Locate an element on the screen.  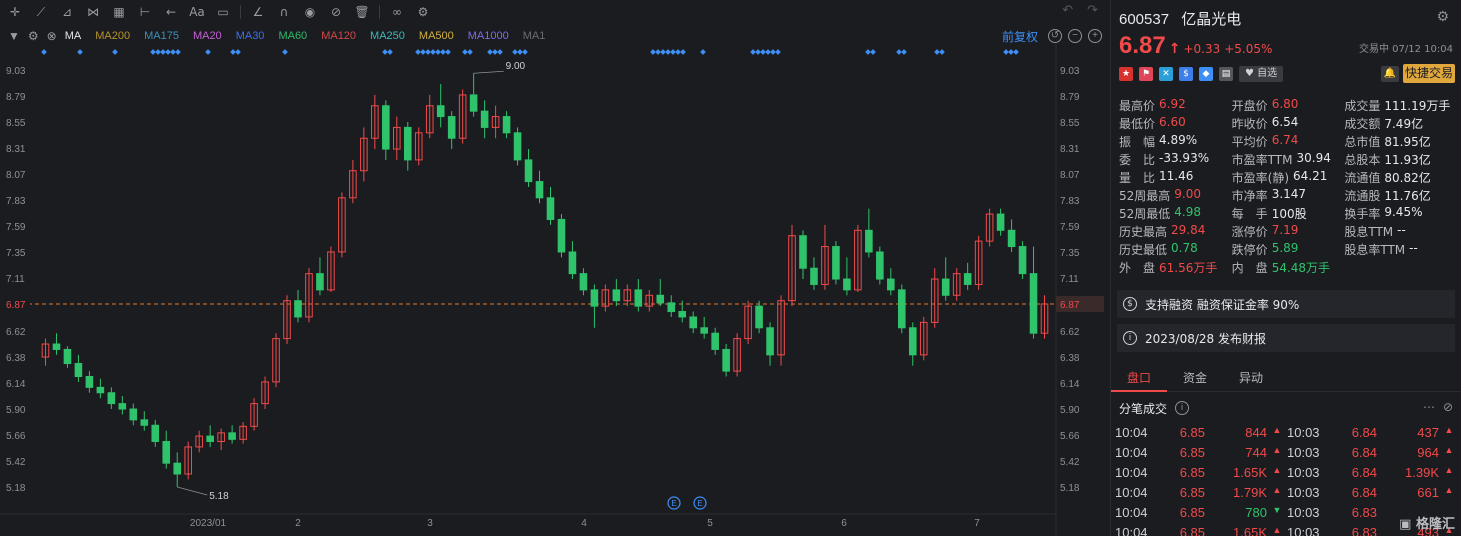
quote-value: 3.147 is located at coordinates (1289, 193).